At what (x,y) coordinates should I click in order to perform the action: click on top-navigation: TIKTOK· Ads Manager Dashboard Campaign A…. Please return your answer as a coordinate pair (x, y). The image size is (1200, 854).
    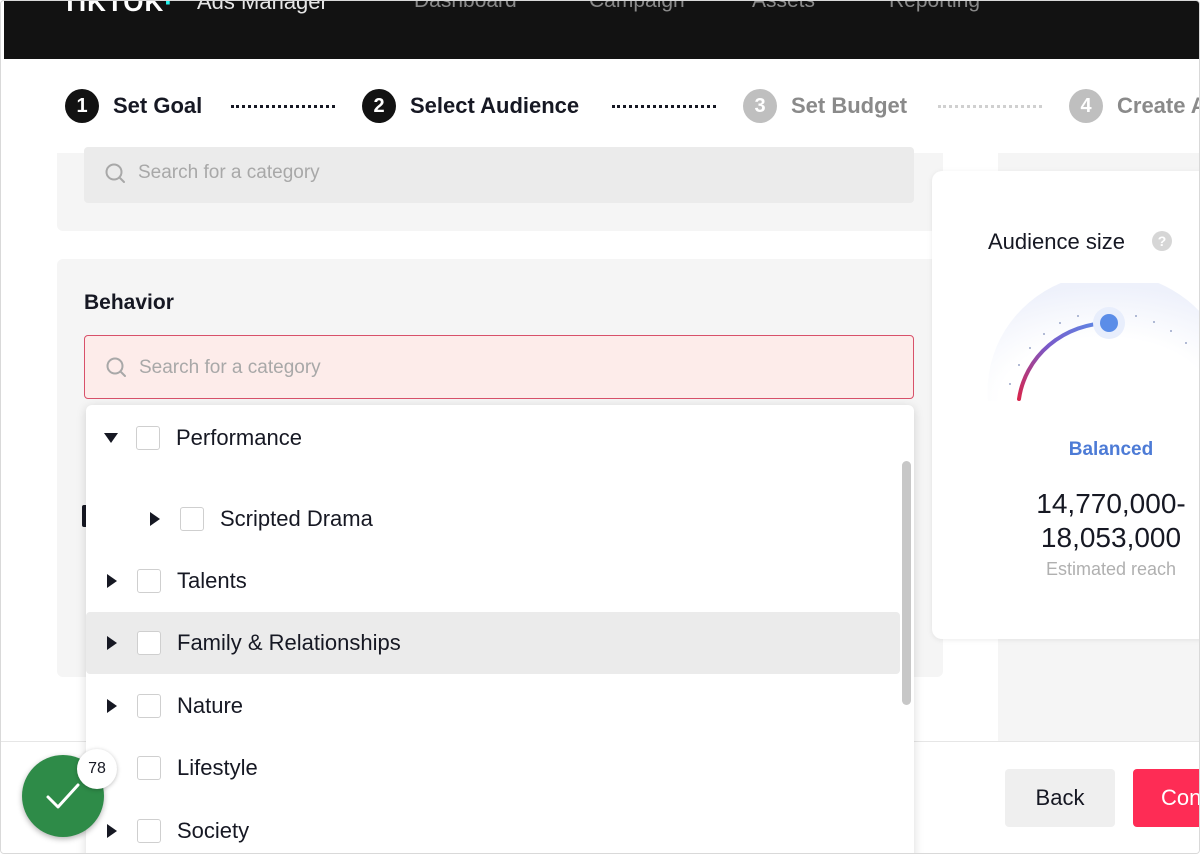
    Looking at the image, I should click on (601, 30).